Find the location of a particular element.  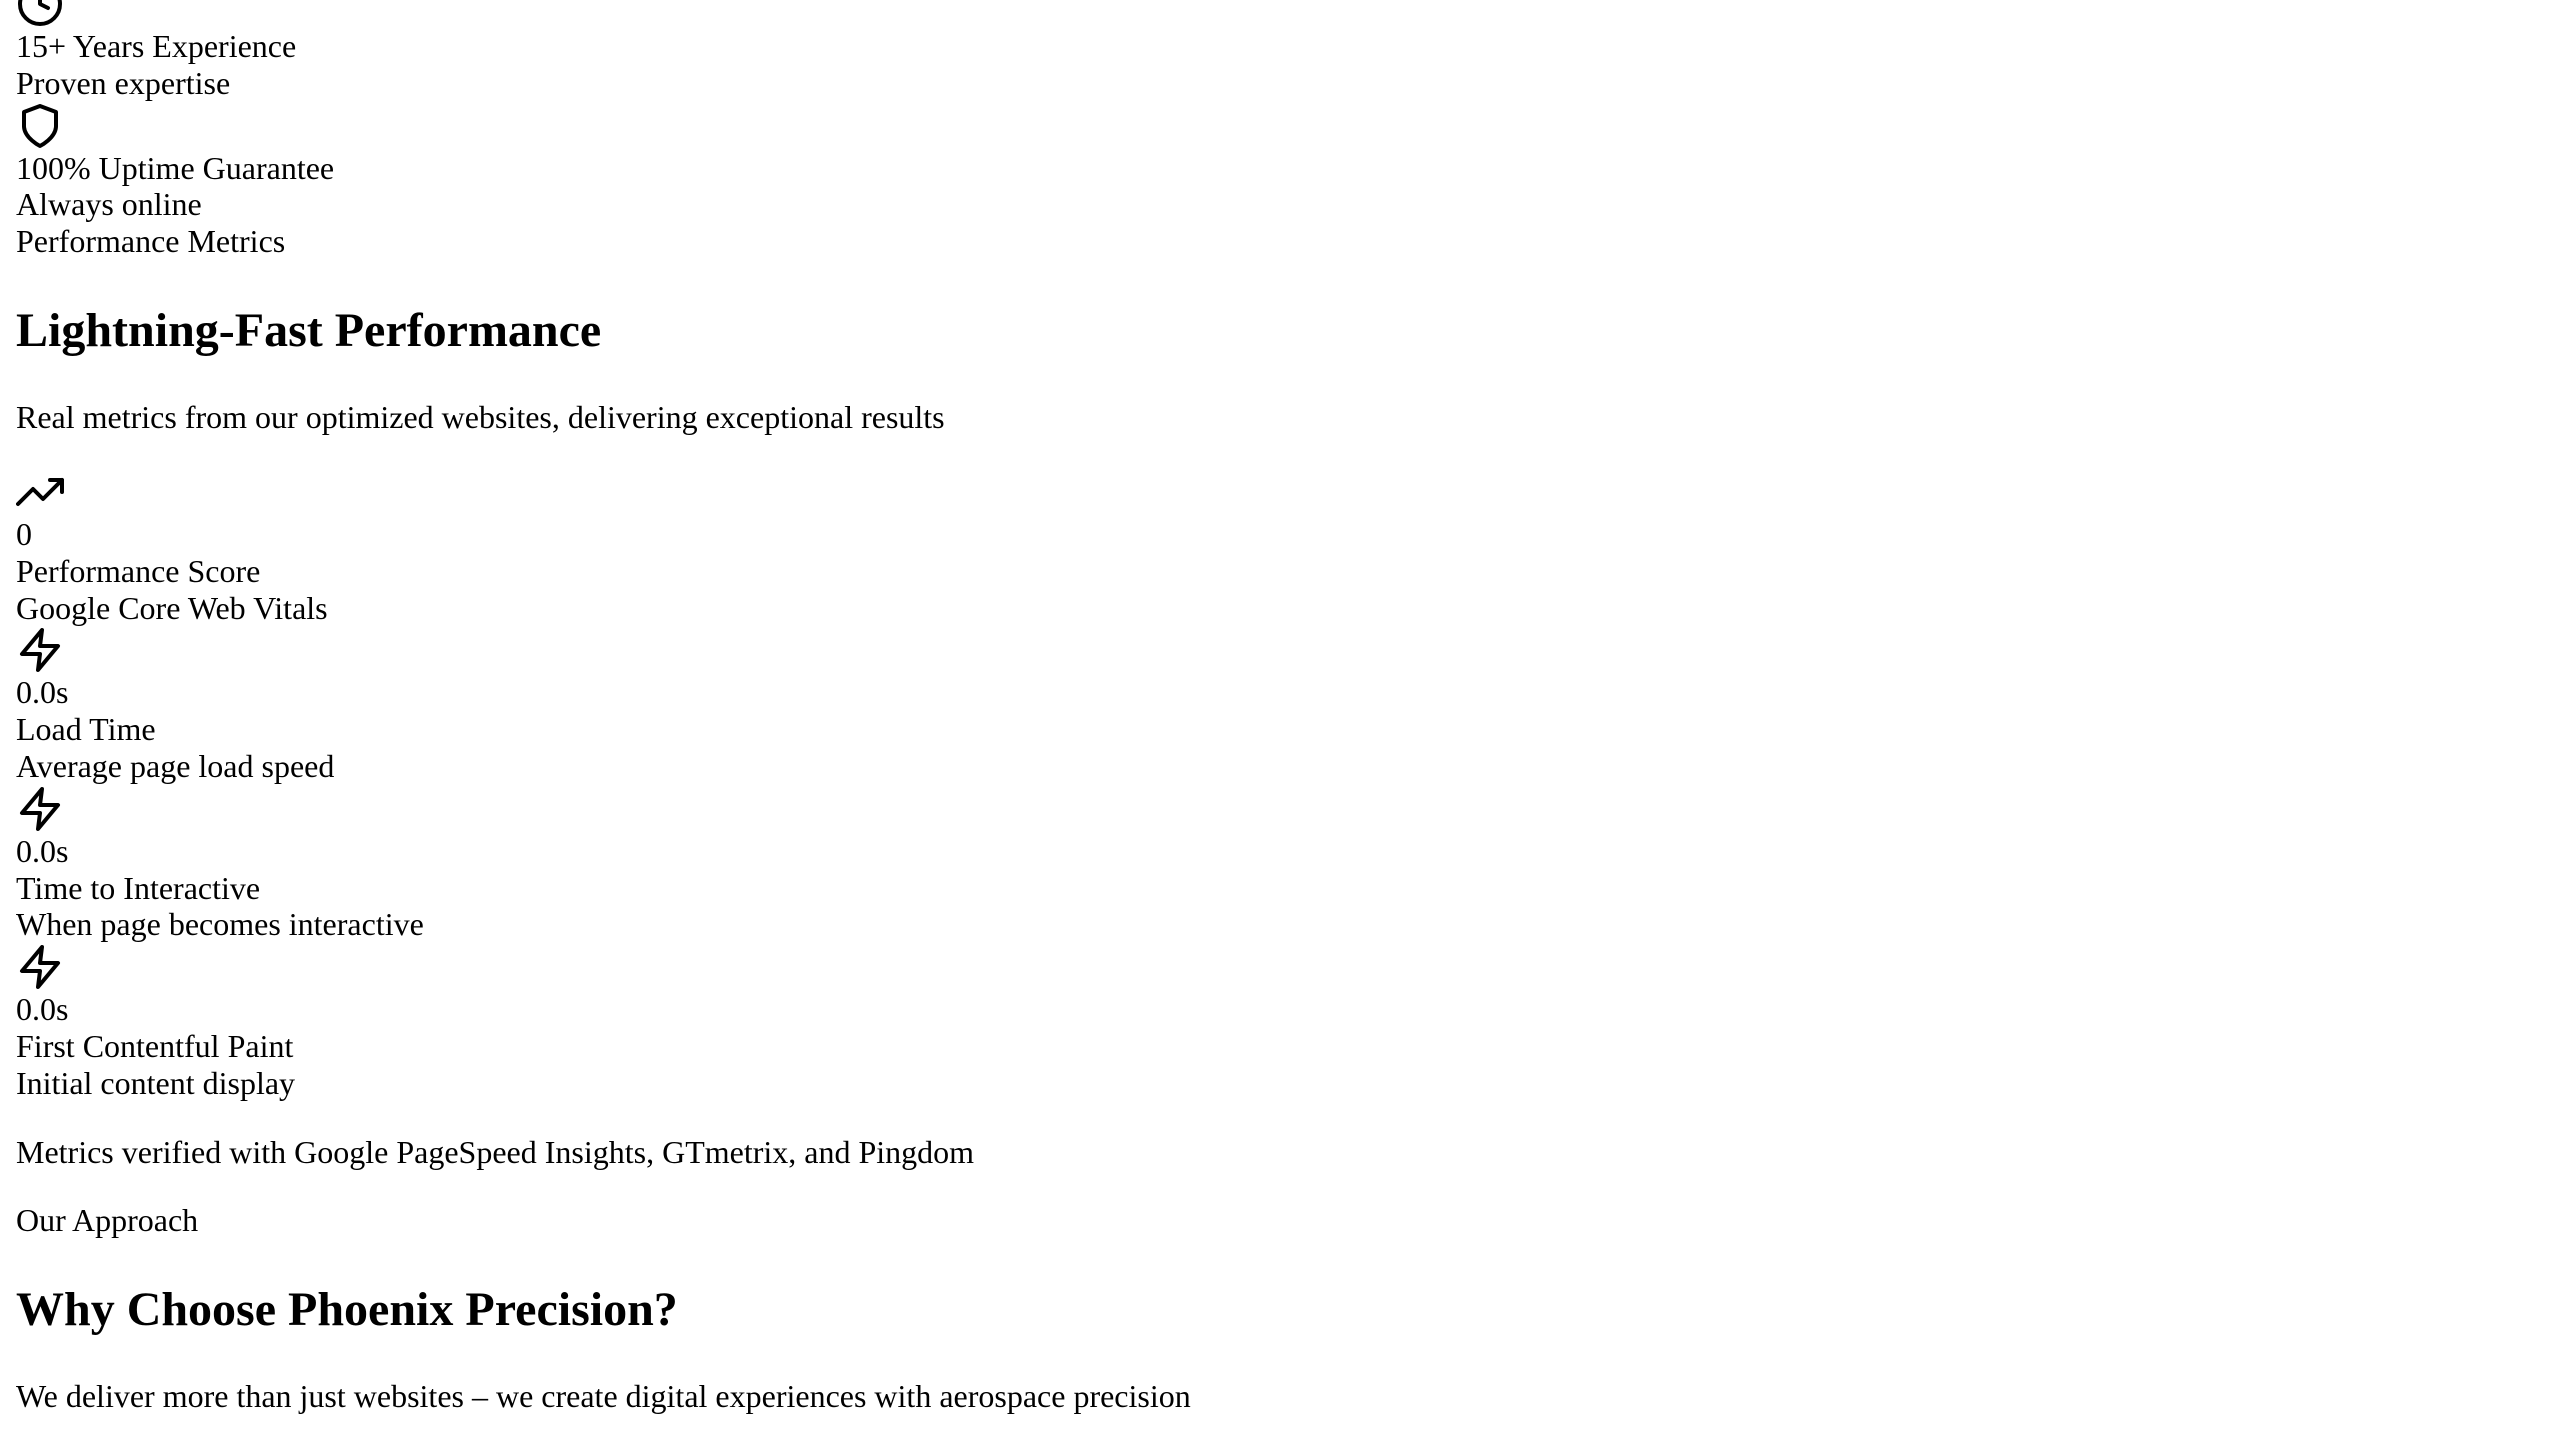

metric-label: Time to Interactive is located at coordinates (138, 887).